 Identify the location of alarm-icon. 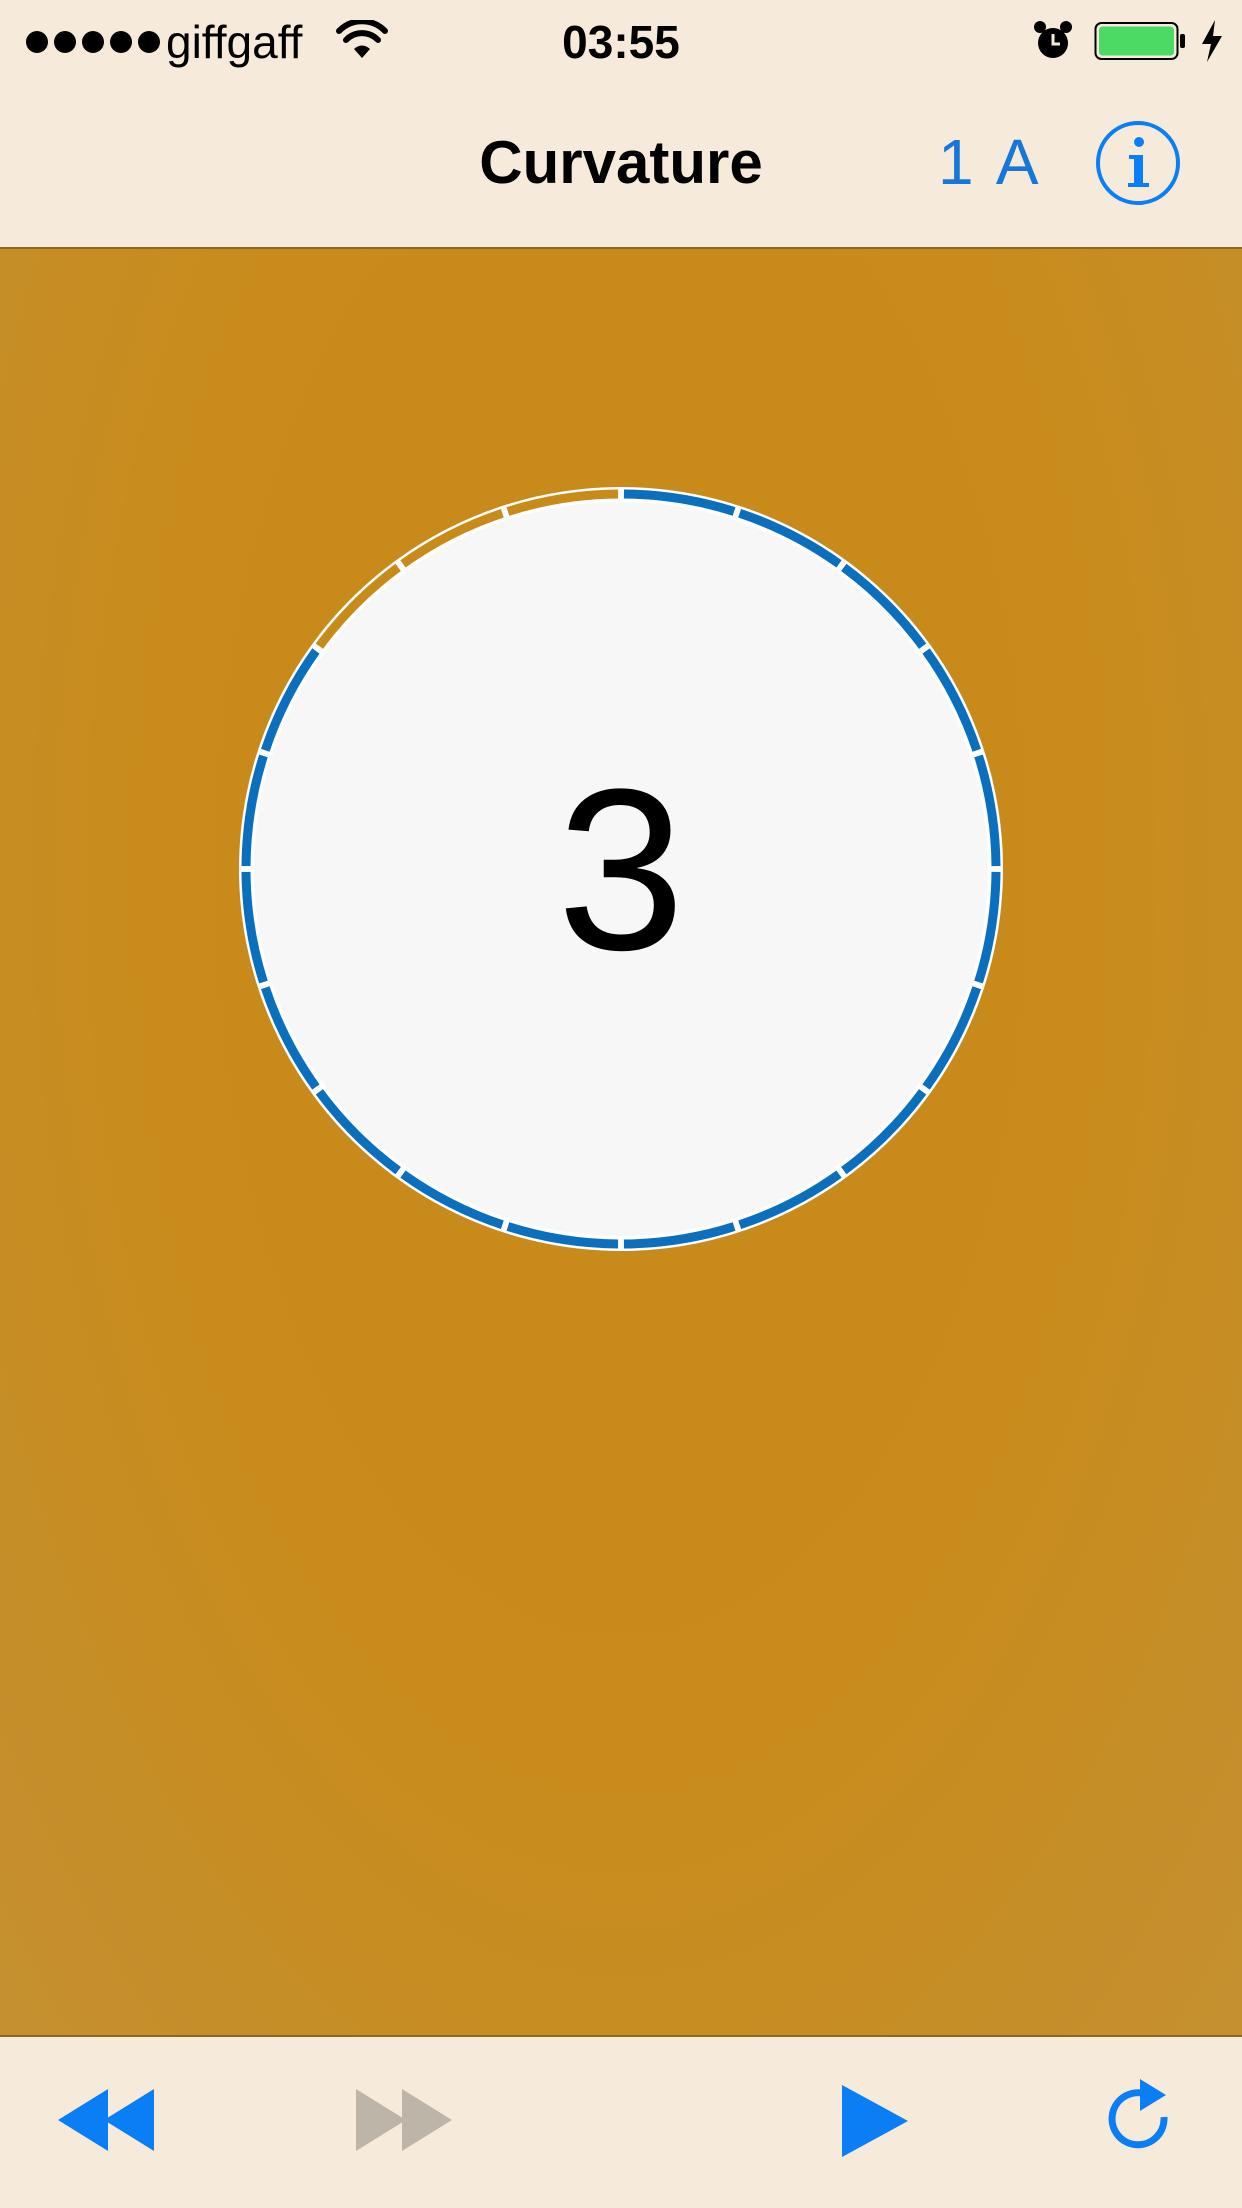
(1053, 39).